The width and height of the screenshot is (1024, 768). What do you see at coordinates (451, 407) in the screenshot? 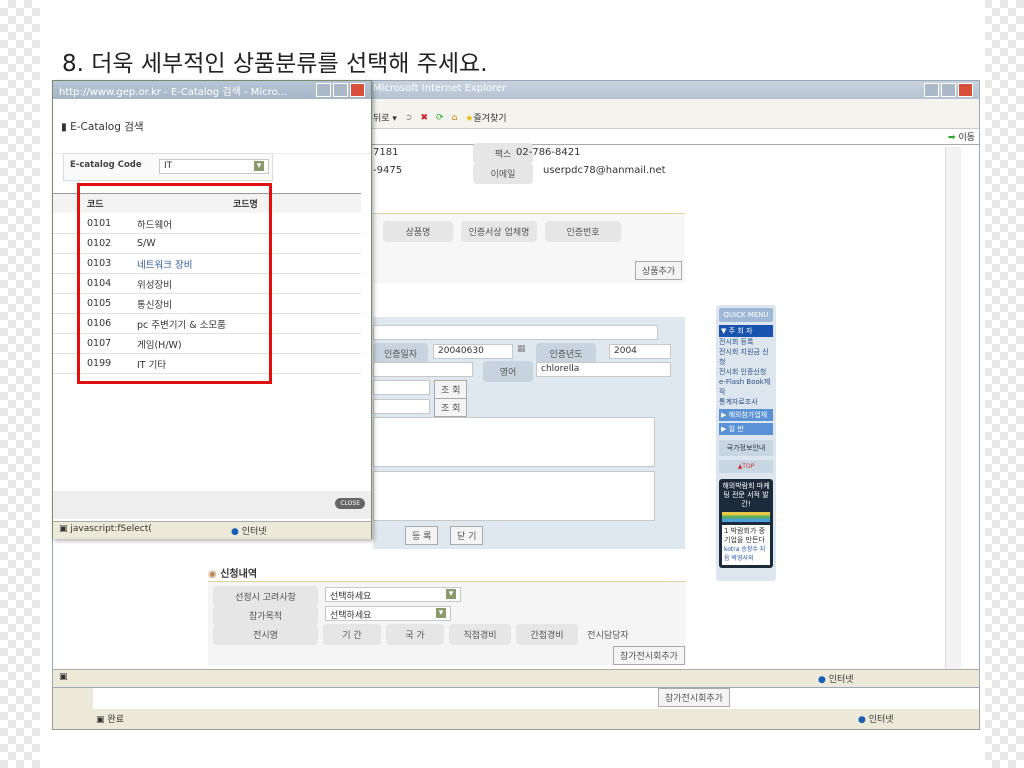
I see `lookup-button-2: 조 회` at bounding box center [451, 407].